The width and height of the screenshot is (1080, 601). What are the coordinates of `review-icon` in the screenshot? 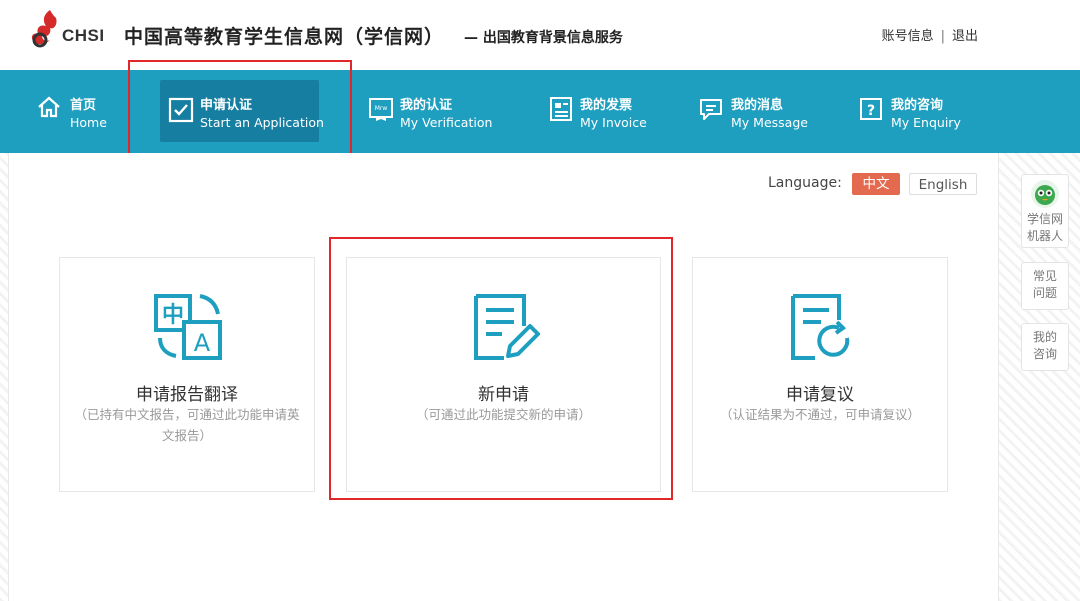 It's located at (820, 327).